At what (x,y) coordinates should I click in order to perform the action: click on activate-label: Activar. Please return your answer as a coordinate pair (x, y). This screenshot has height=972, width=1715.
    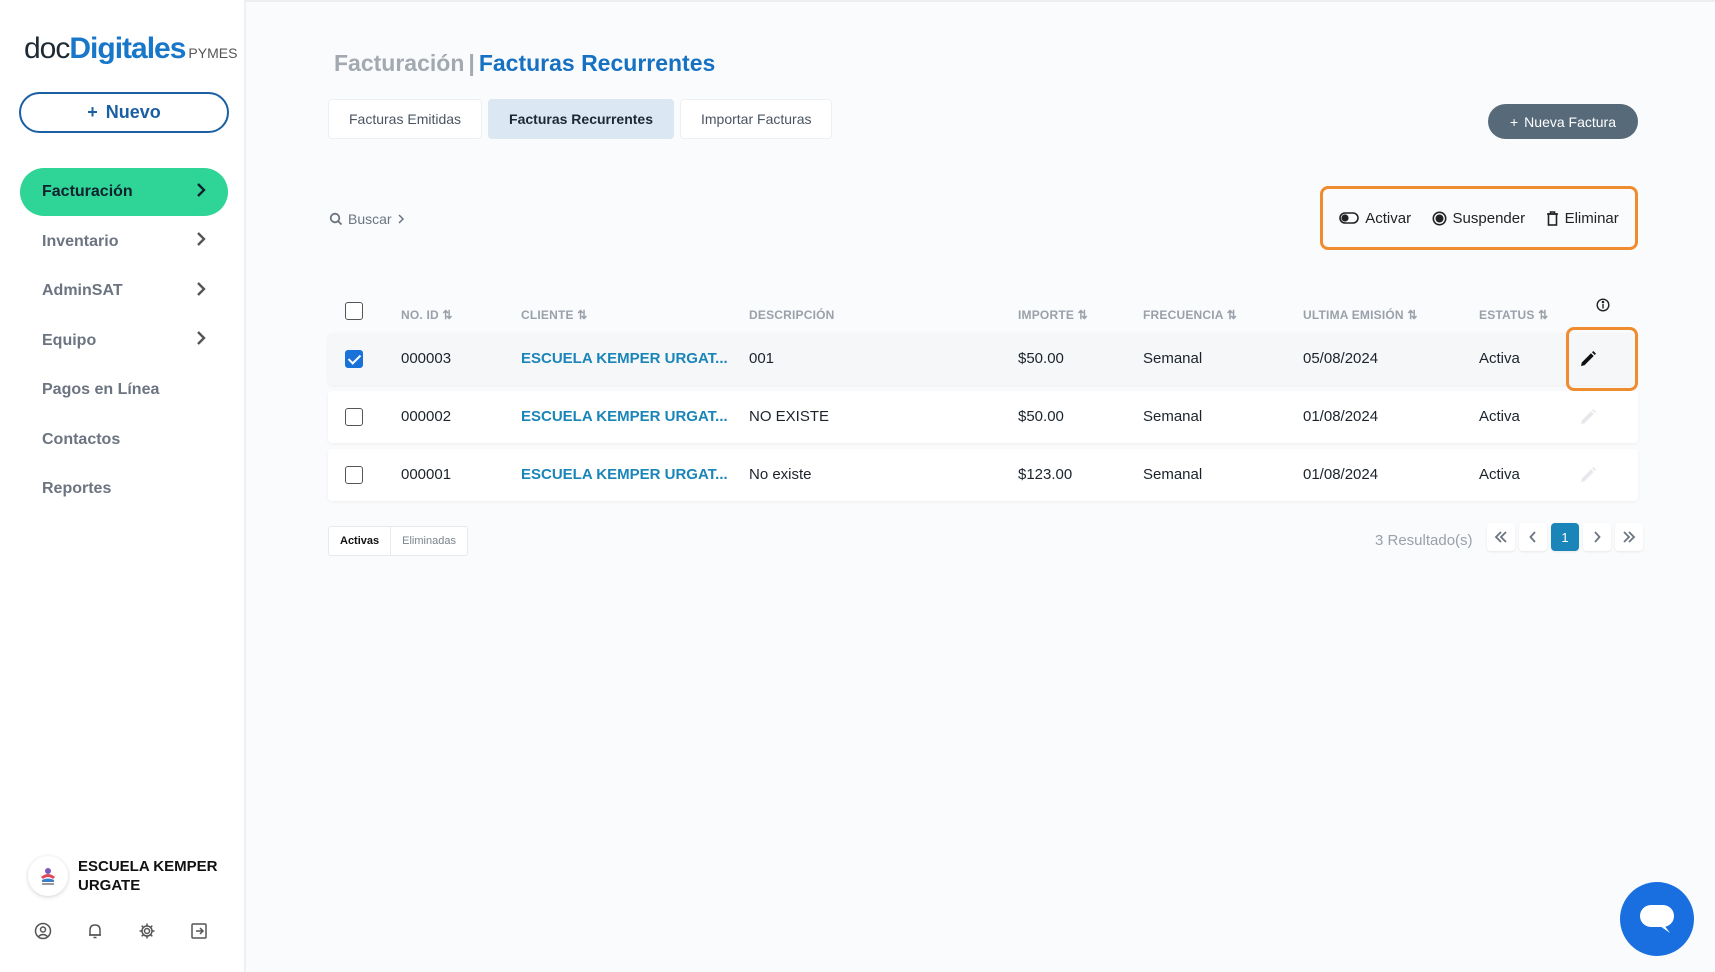
    Looking at the image, I should click on (1388, 218).